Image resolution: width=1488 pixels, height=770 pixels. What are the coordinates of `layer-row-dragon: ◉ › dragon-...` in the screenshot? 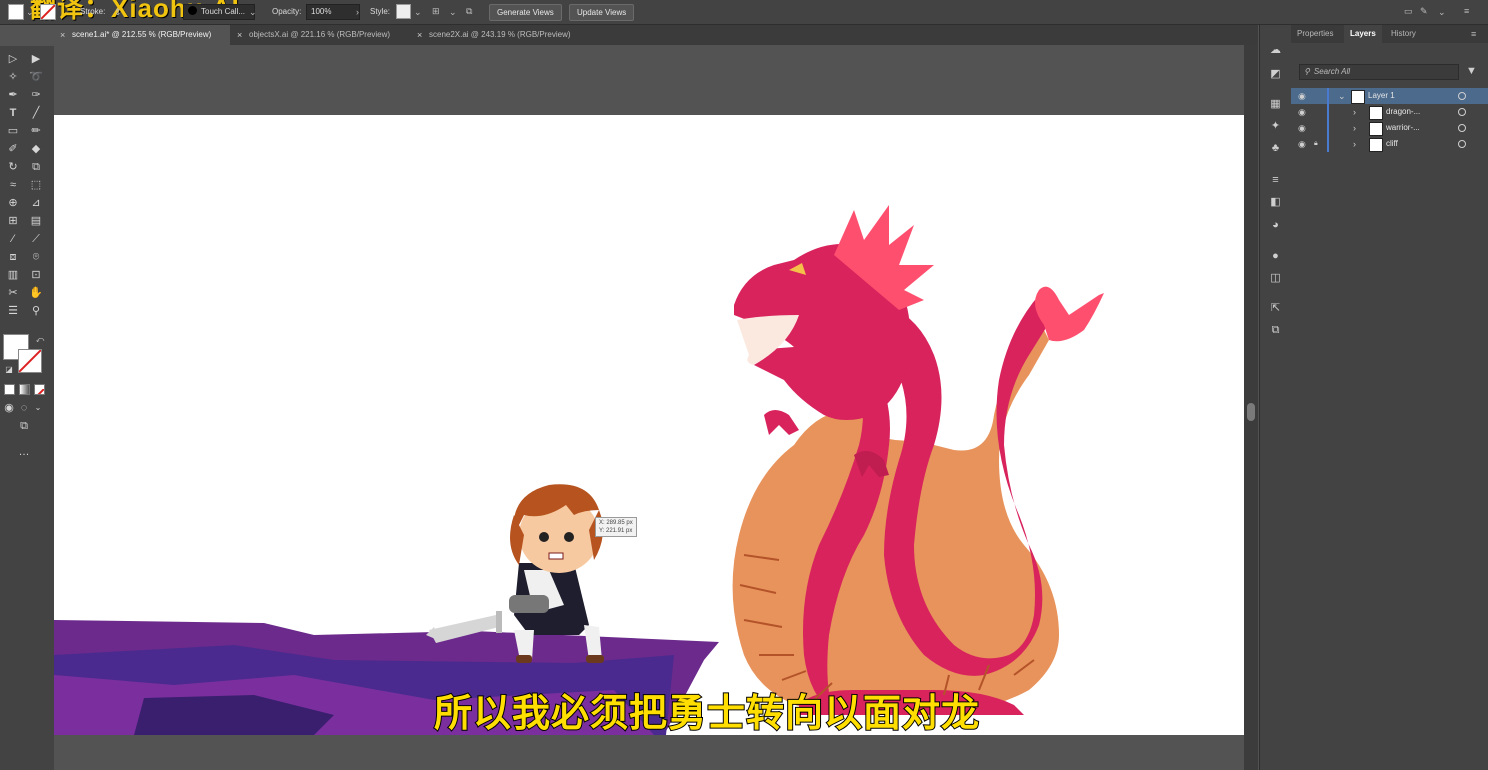 It's located at (1389, 112).